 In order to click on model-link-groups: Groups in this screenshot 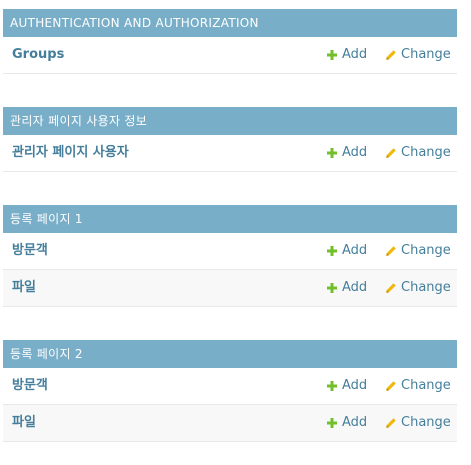, I will do `click(38, 55)`.